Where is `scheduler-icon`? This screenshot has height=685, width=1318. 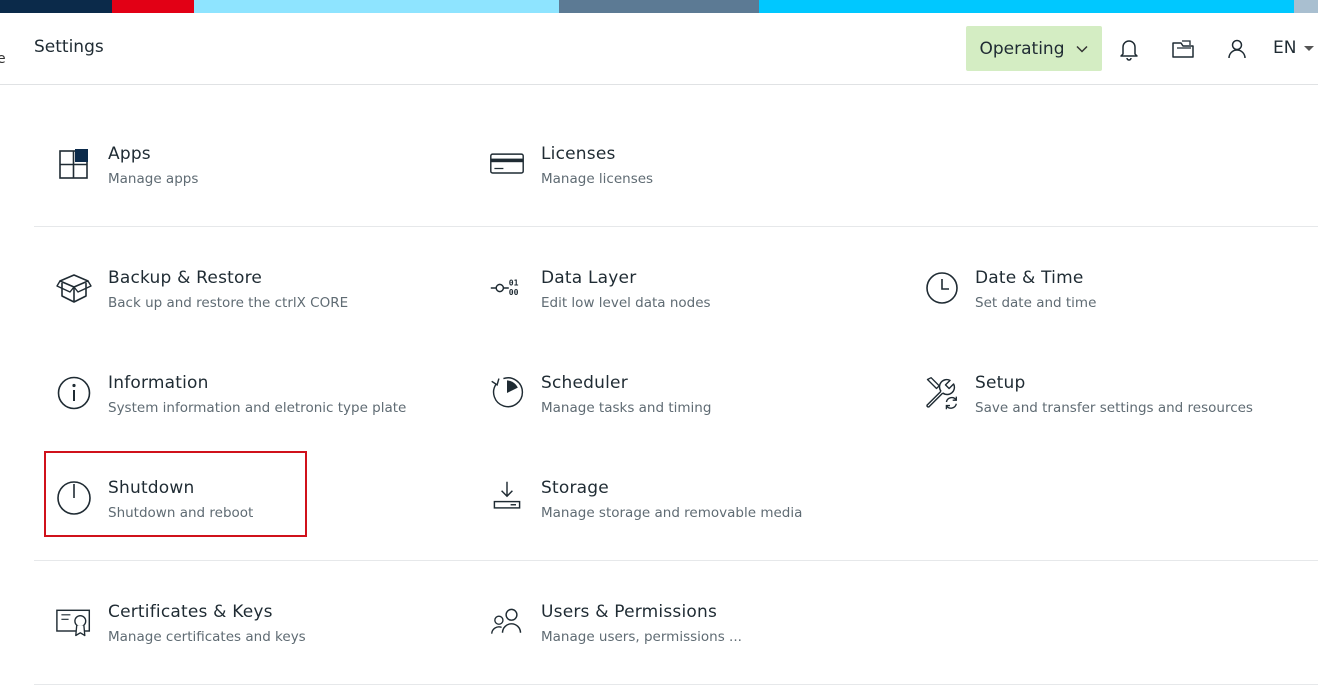 scheduler-icon is located at coordinates (507, 392).